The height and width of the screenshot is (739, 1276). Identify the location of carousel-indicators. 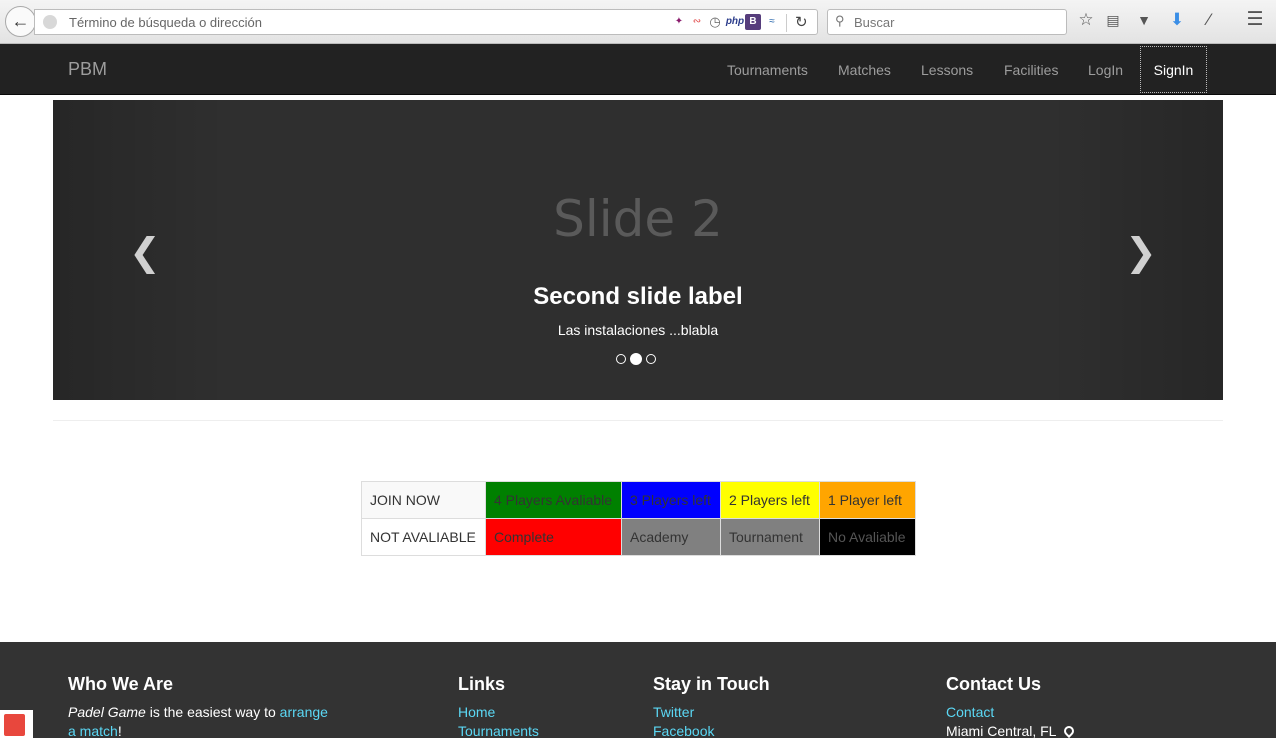
(636, 359).